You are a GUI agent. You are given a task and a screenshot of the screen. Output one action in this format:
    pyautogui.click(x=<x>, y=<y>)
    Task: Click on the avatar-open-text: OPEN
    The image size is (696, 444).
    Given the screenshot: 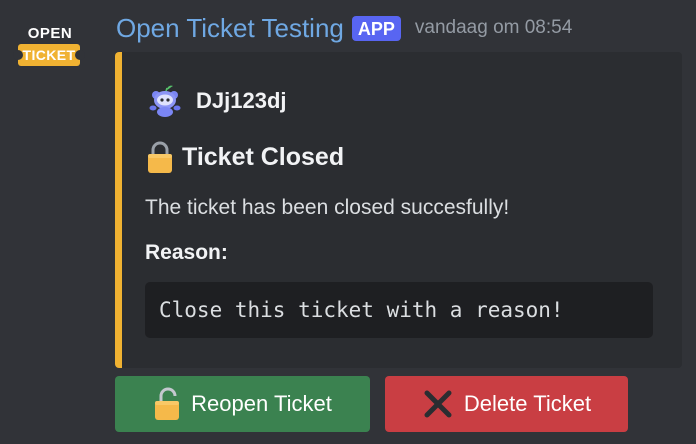 What is the action you would take?
    pyautogui.click(x=50, y=33)
    